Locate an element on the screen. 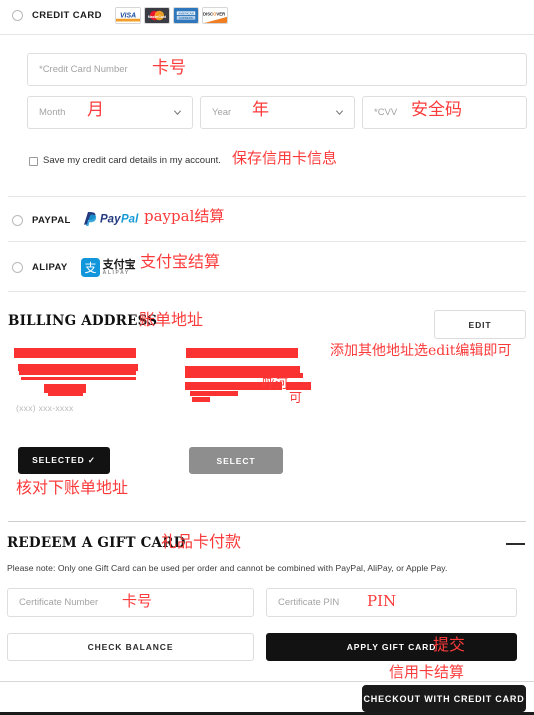 The height and width of the screenshot is (715, 534). paypal-logo: Pay Pal is located at coordinates (113, 220).